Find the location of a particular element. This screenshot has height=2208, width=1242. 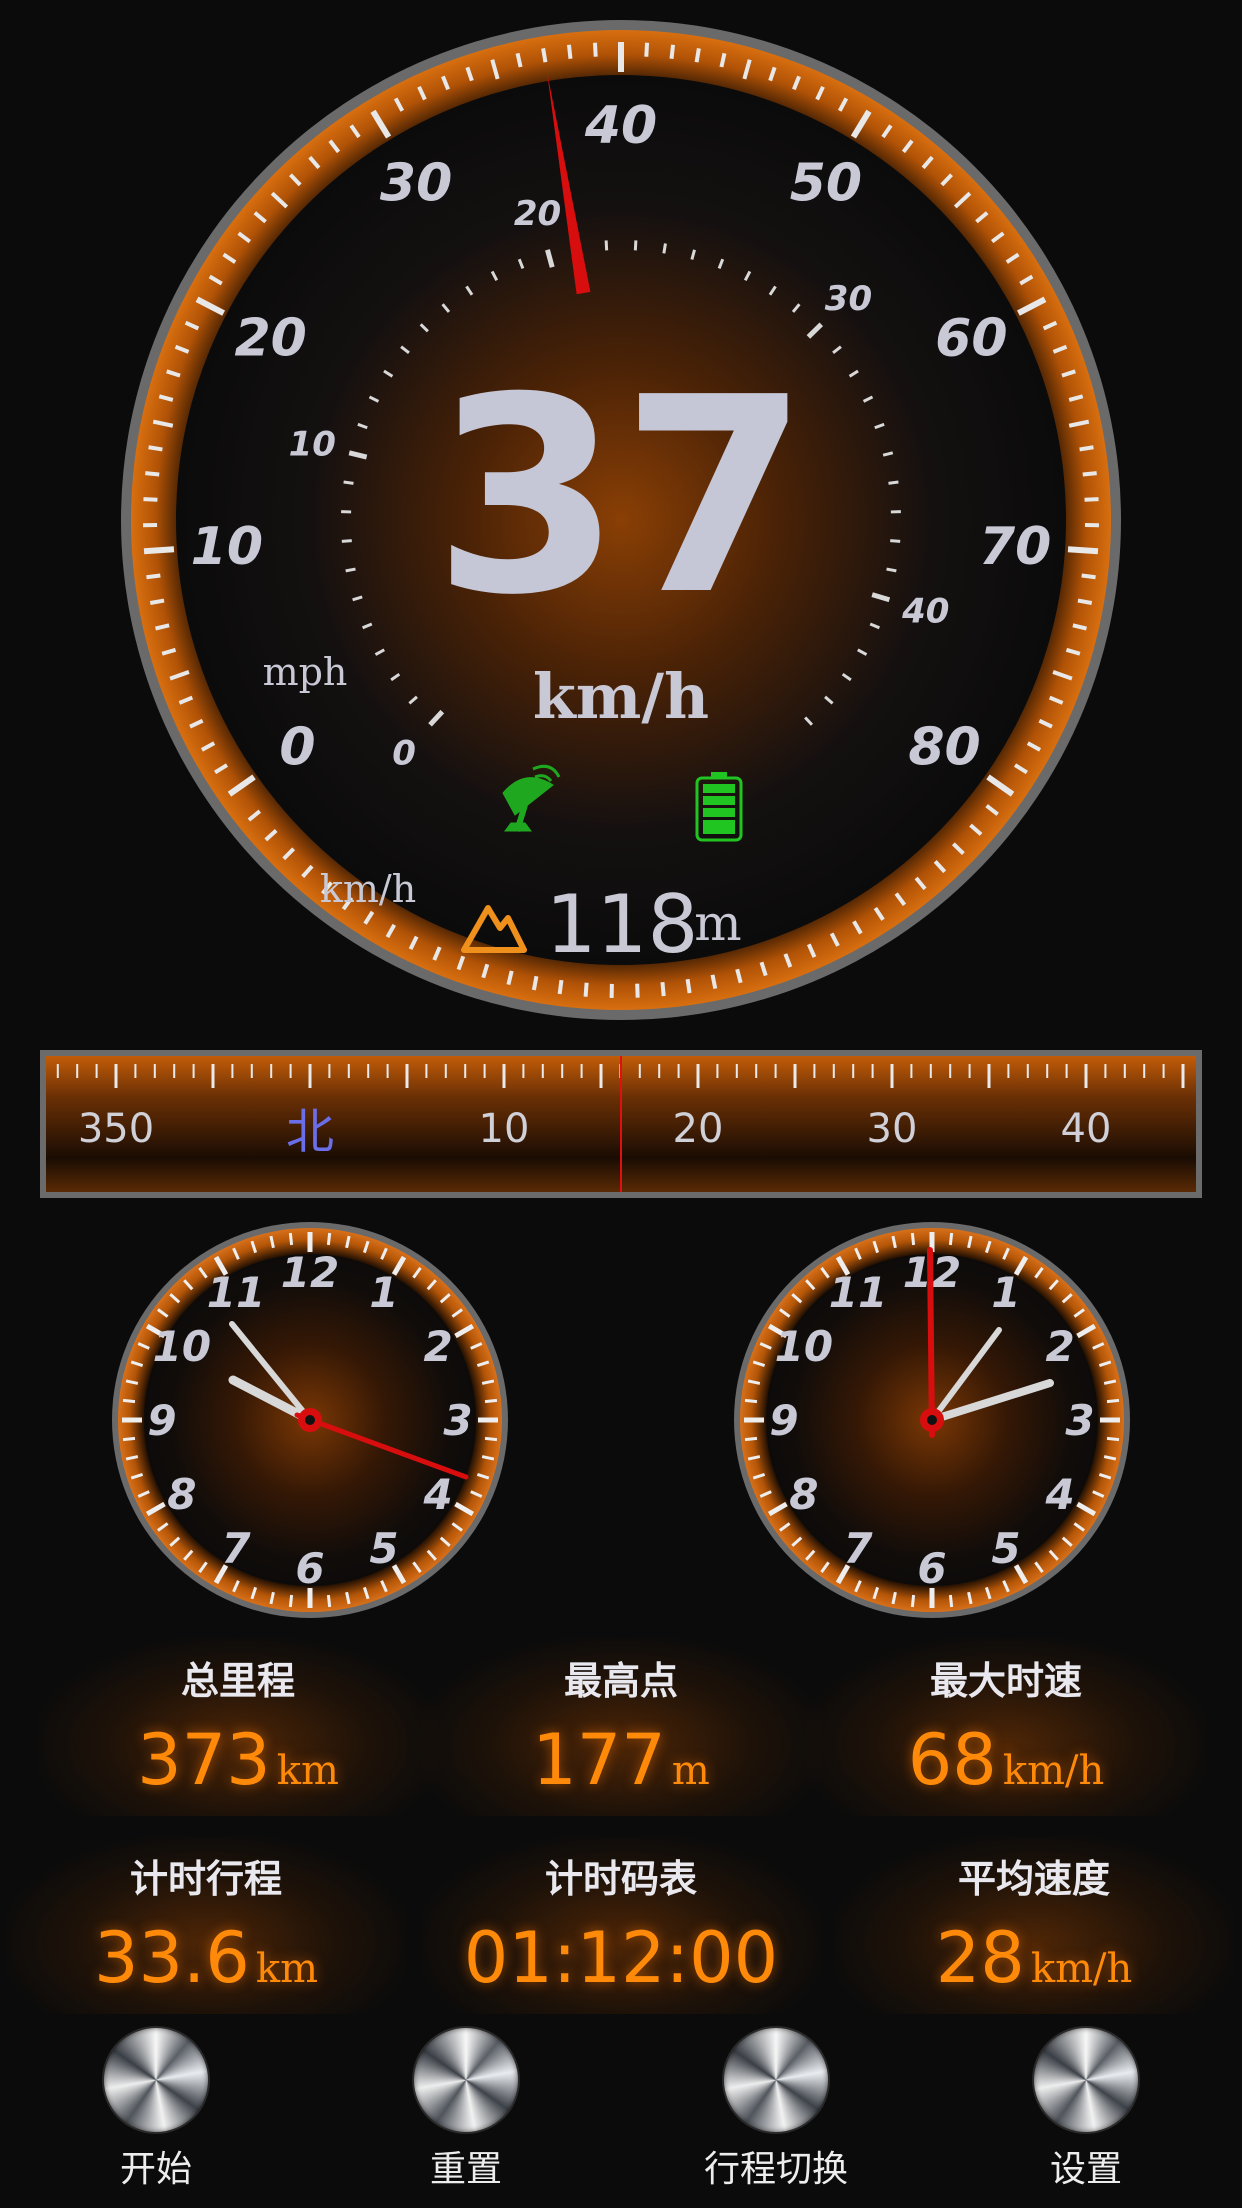

clock-number: 1 is located at coordinates (383, 1292).